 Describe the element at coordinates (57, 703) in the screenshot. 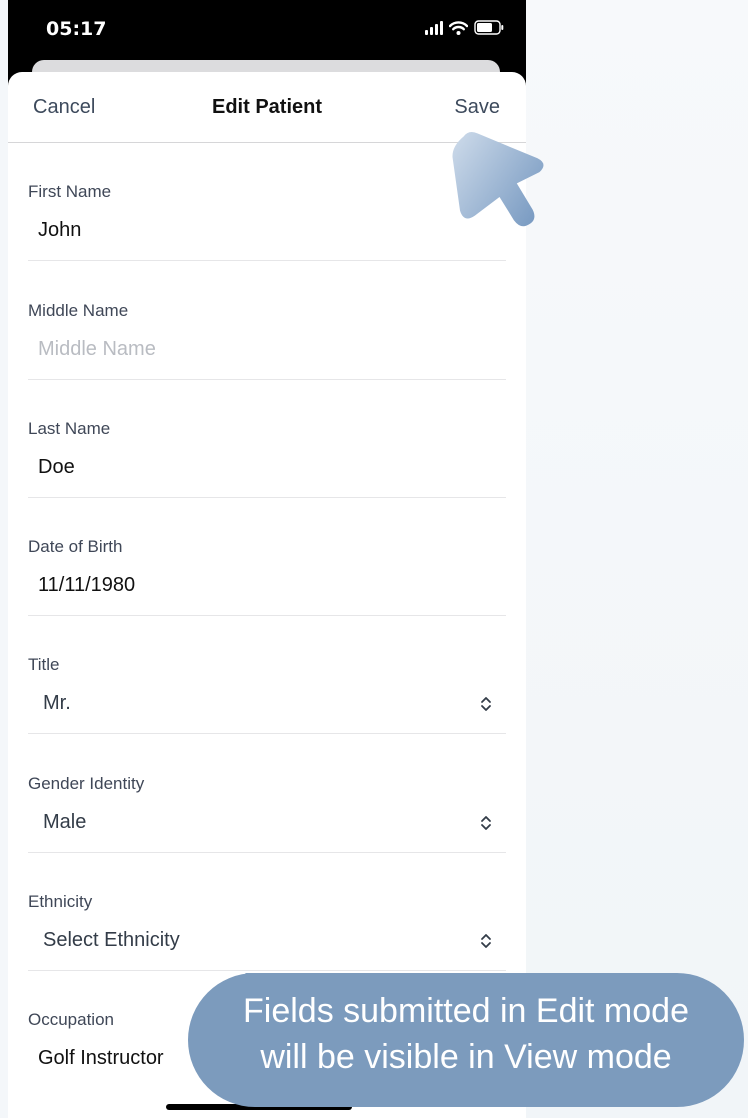

I see `title-select: Mr.` at that location.